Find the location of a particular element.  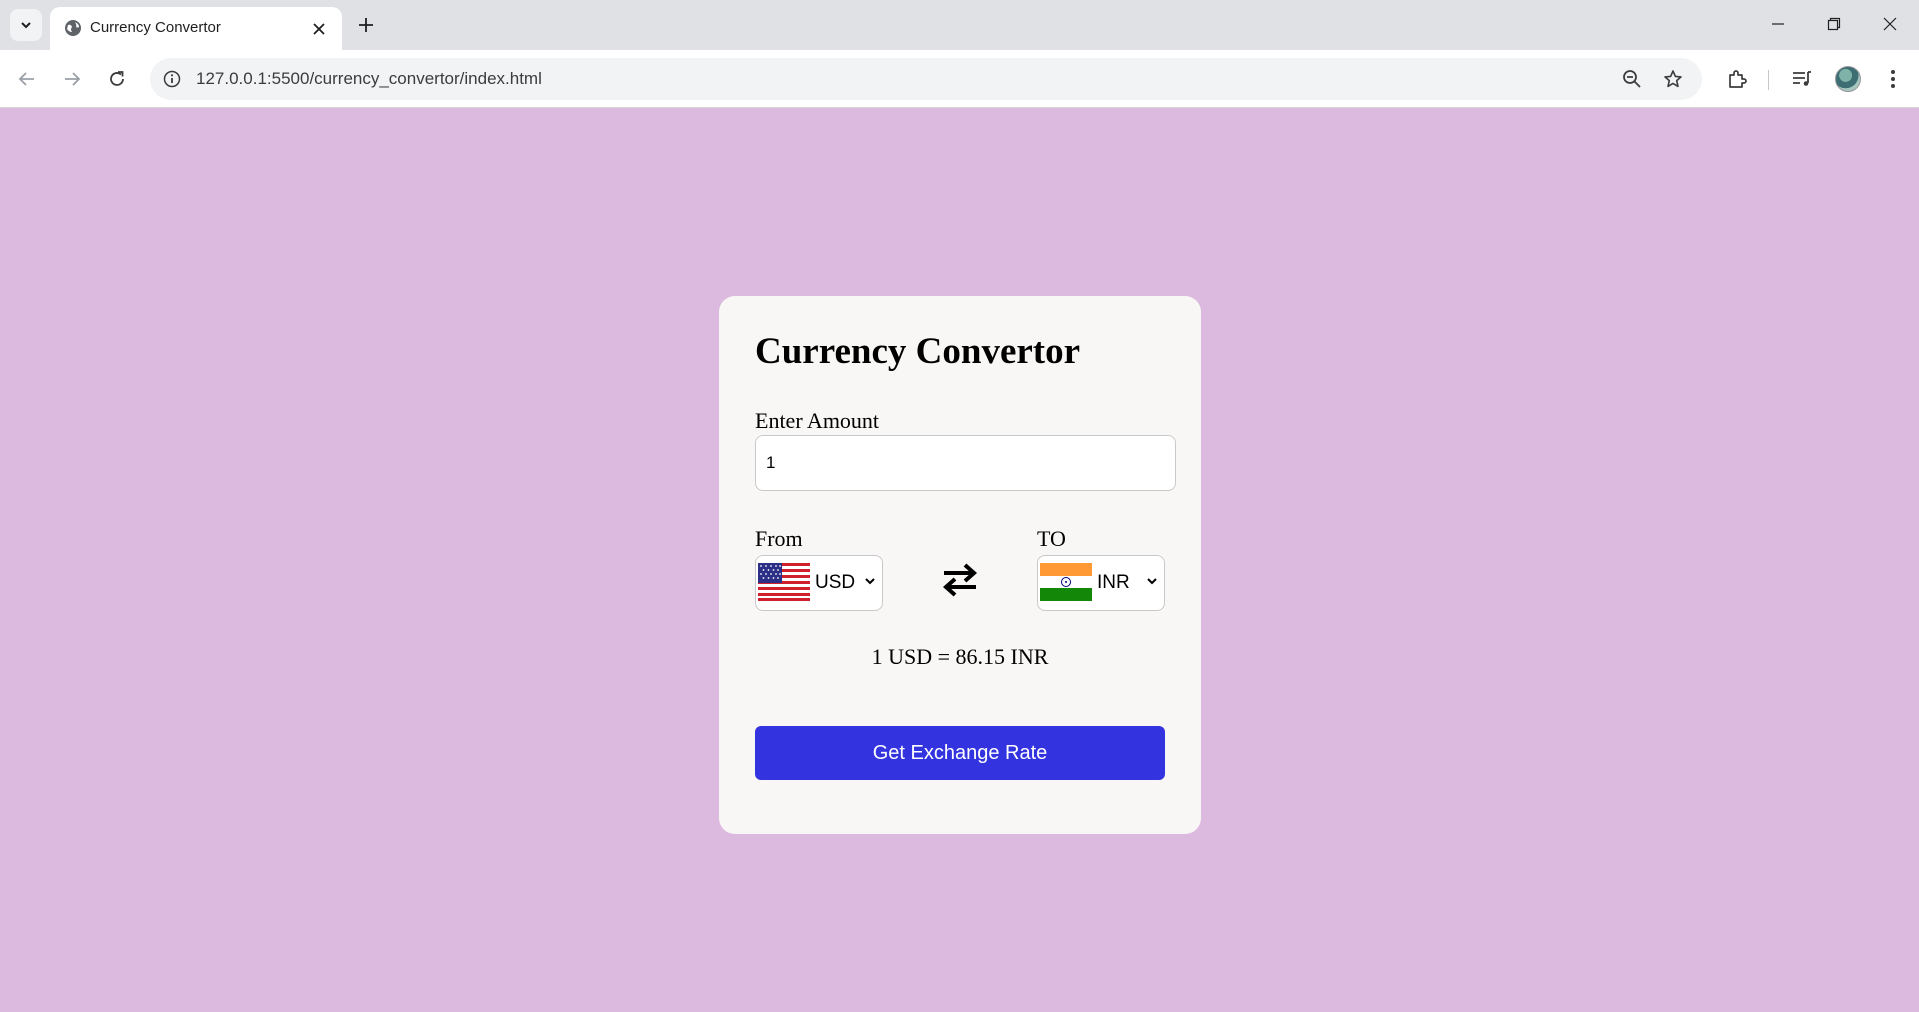

globe-icon is located at coordinates (73, 28).